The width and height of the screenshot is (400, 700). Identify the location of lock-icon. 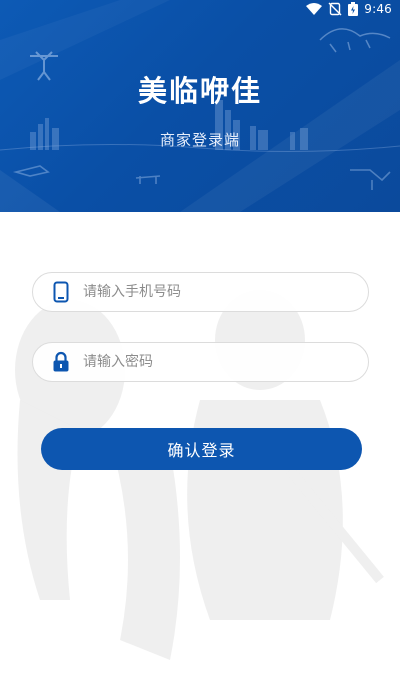
(61, 362).